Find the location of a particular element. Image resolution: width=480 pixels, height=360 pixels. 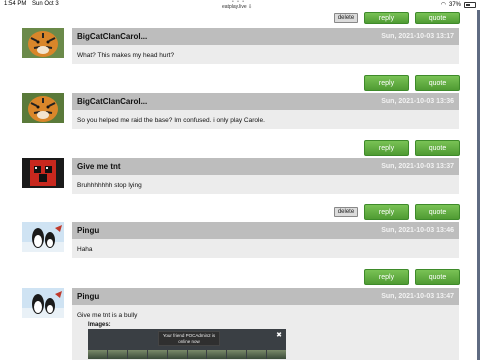

post-actions-2: reply quote is located at coordinates (412, 148).